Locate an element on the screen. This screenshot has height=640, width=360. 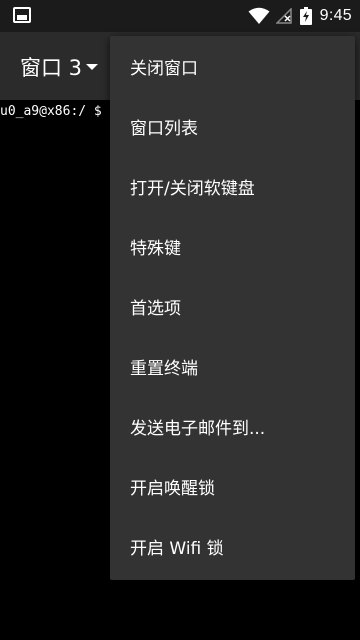
menu-item-preferences: 首选项 is located at coordinates (232, 306).